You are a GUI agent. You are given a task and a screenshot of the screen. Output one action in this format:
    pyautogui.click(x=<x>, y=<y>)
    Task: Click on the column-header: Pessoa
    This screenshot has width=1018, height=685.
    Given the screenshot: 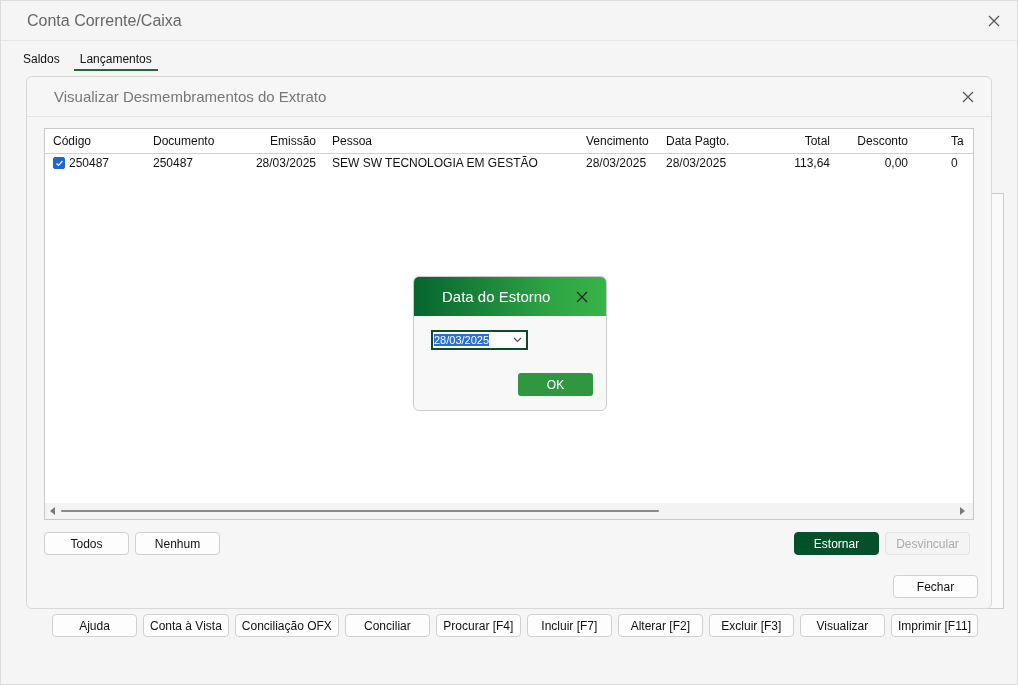 What is the action you would take?
    pyautogui.click(x=451, y=141)
    